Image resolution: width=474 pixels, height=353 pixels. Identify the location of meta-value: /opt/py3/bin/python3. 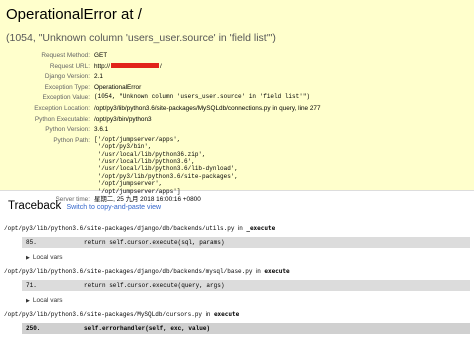
(123, 119).